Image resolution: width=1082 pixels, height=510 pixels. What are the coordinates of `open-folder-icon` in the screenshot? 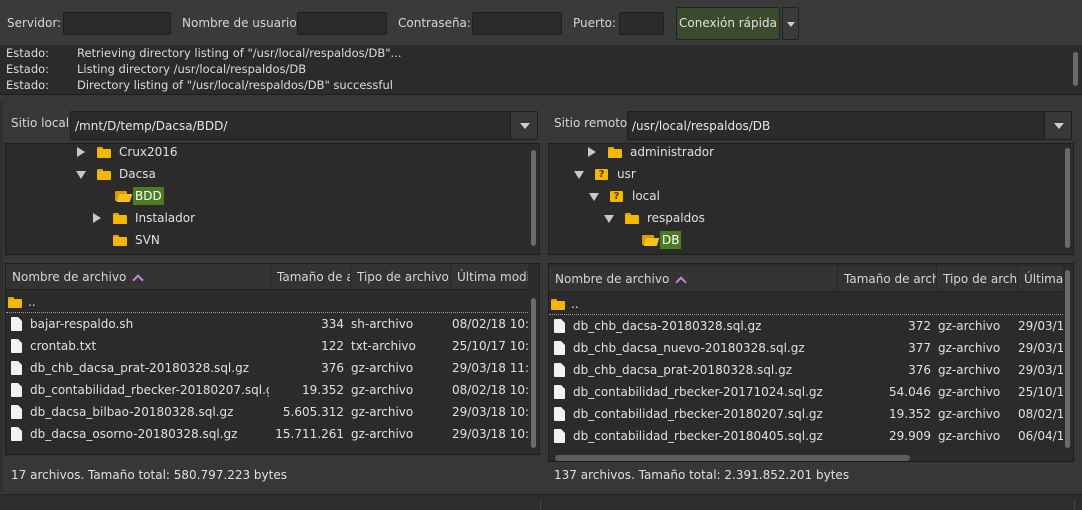 It's located at (651, 240).